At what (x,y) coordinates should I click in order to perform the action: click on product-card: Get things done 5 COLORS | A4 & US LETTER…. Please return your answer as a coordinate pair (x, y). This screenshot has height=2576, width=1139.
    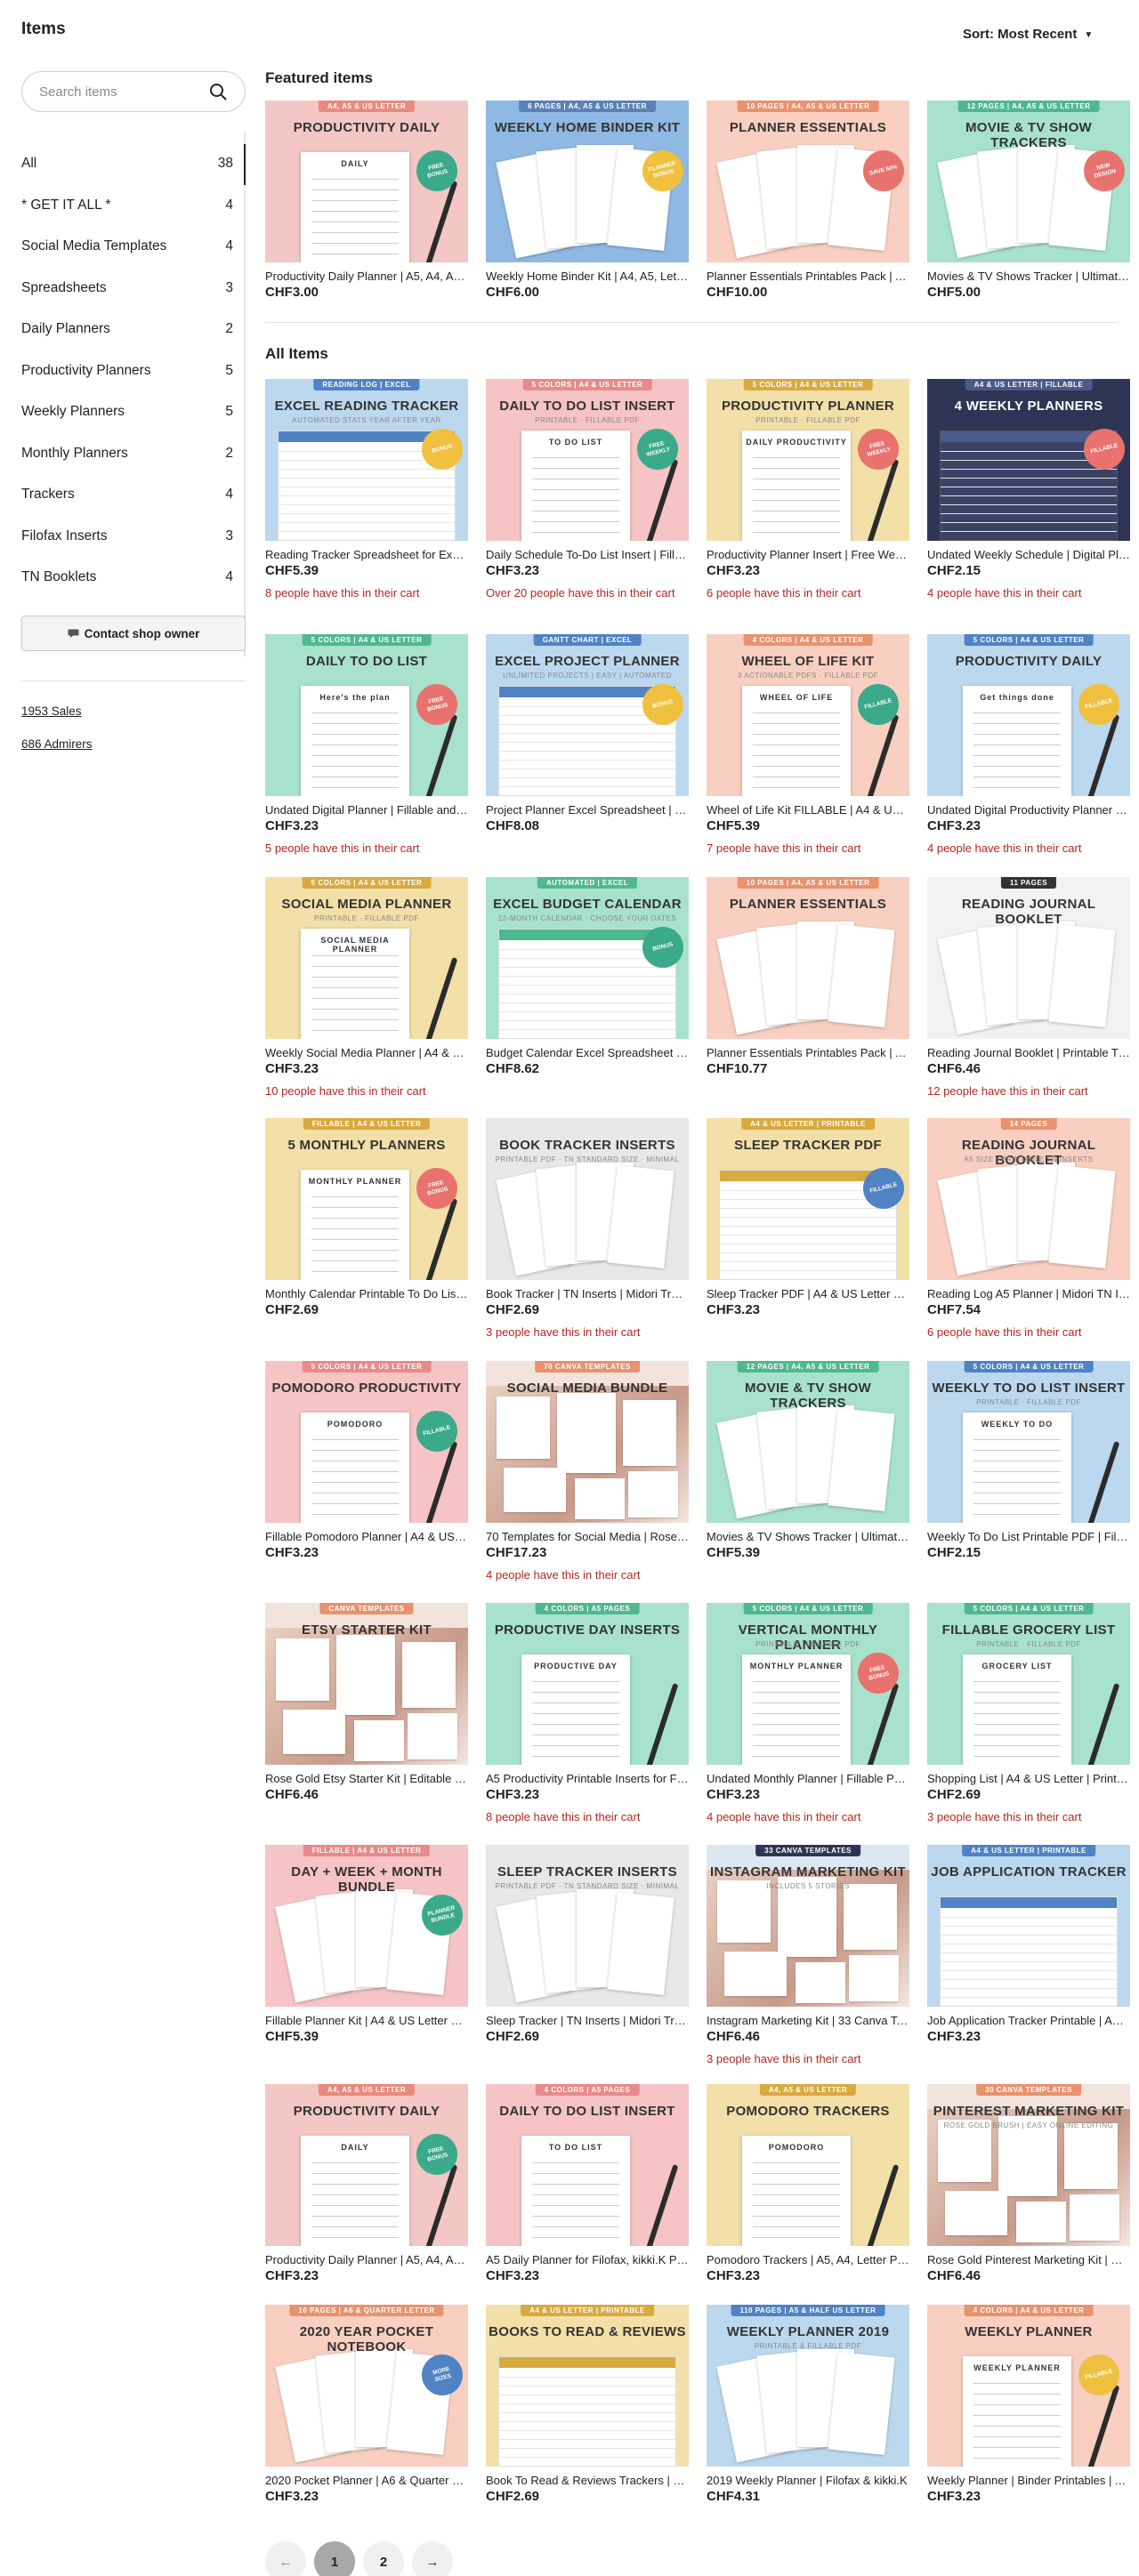
    Looking at the image, I should click on (1028, 745).